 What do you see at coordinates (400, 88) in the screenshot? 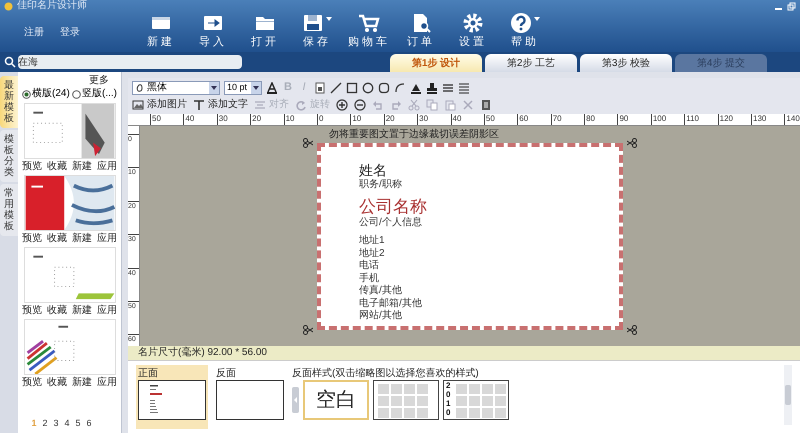
I see `curve-icon` at bounding box center [400, 88].